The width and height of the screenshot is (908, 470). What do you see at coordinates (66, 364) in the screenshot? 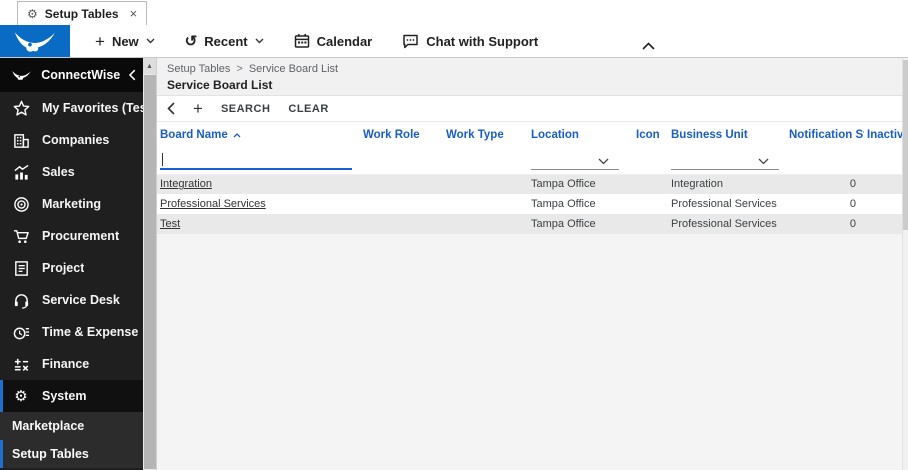
I see `sidebar-item-label: Finance` at bounding box center [66, 364].